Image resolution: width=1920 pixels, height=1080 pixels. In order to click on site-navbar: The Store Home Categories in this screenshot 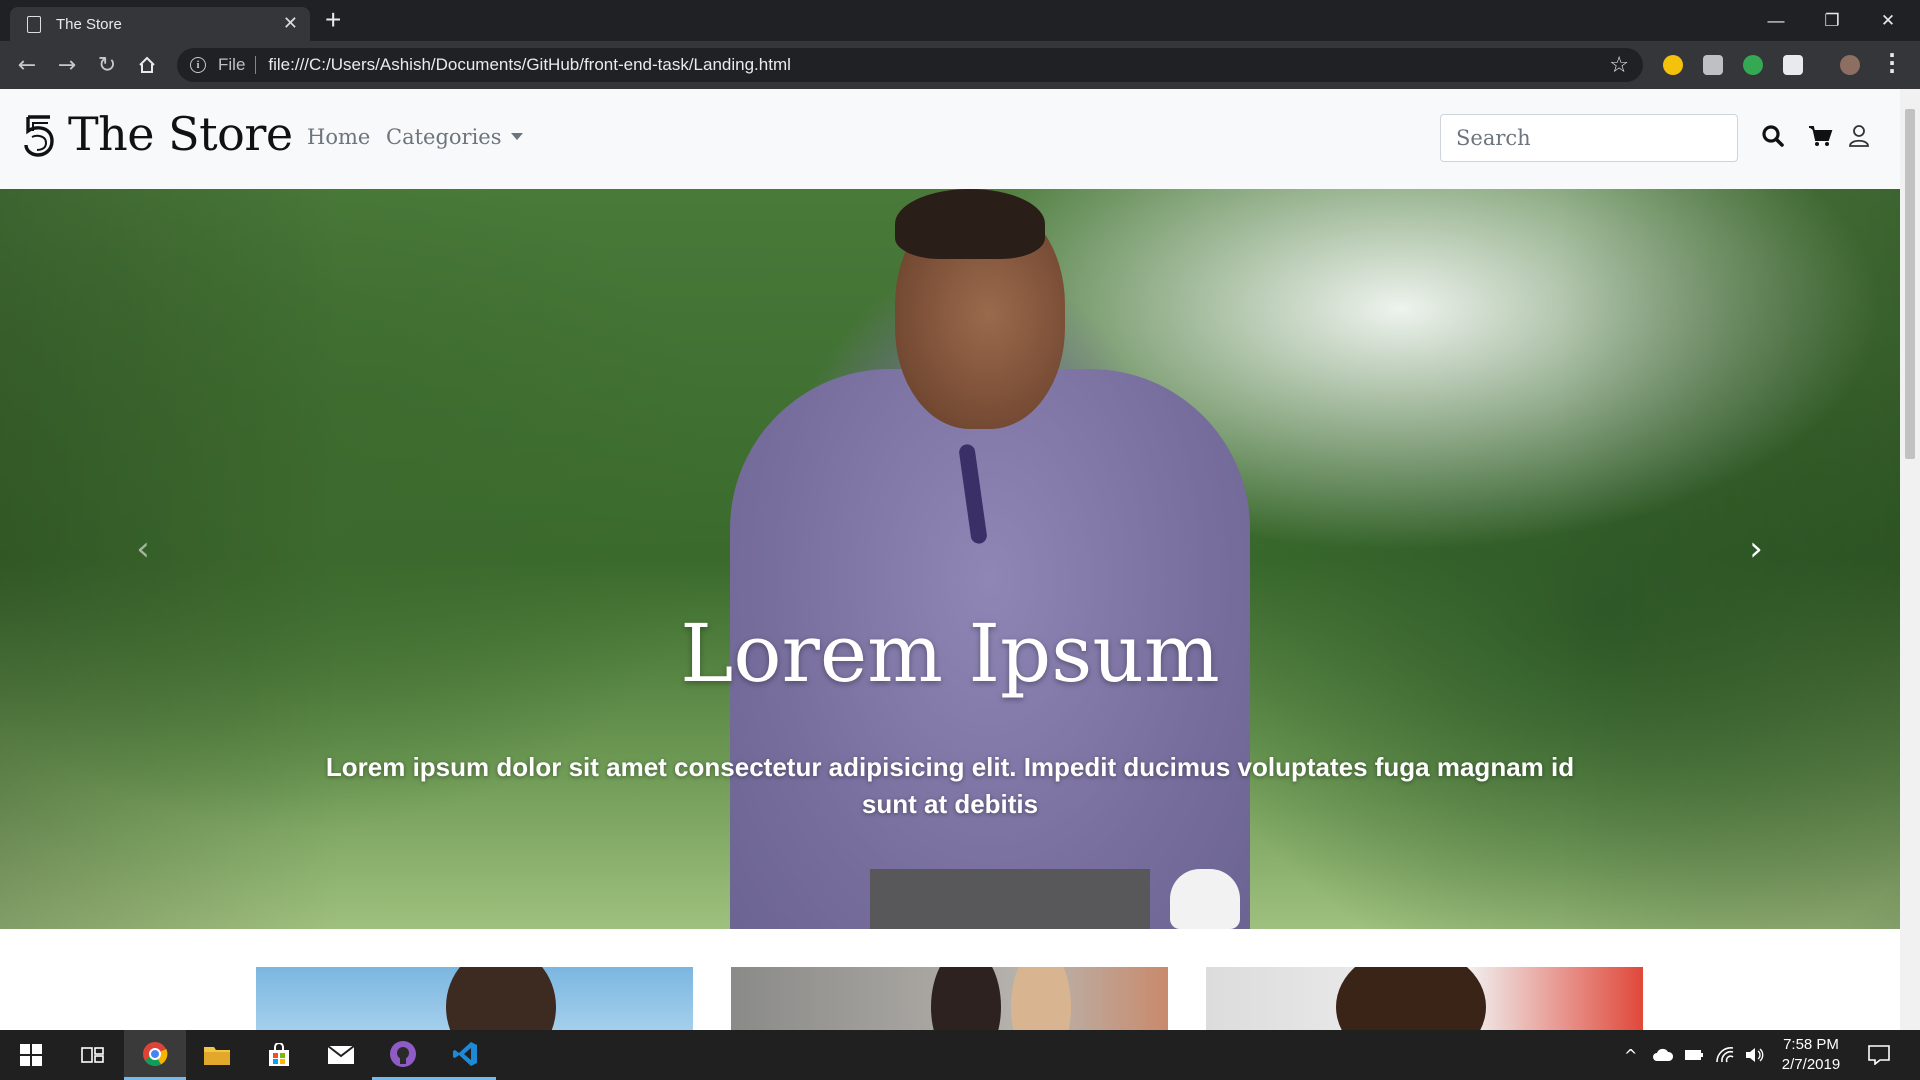, I will do `click(950, 139)`.